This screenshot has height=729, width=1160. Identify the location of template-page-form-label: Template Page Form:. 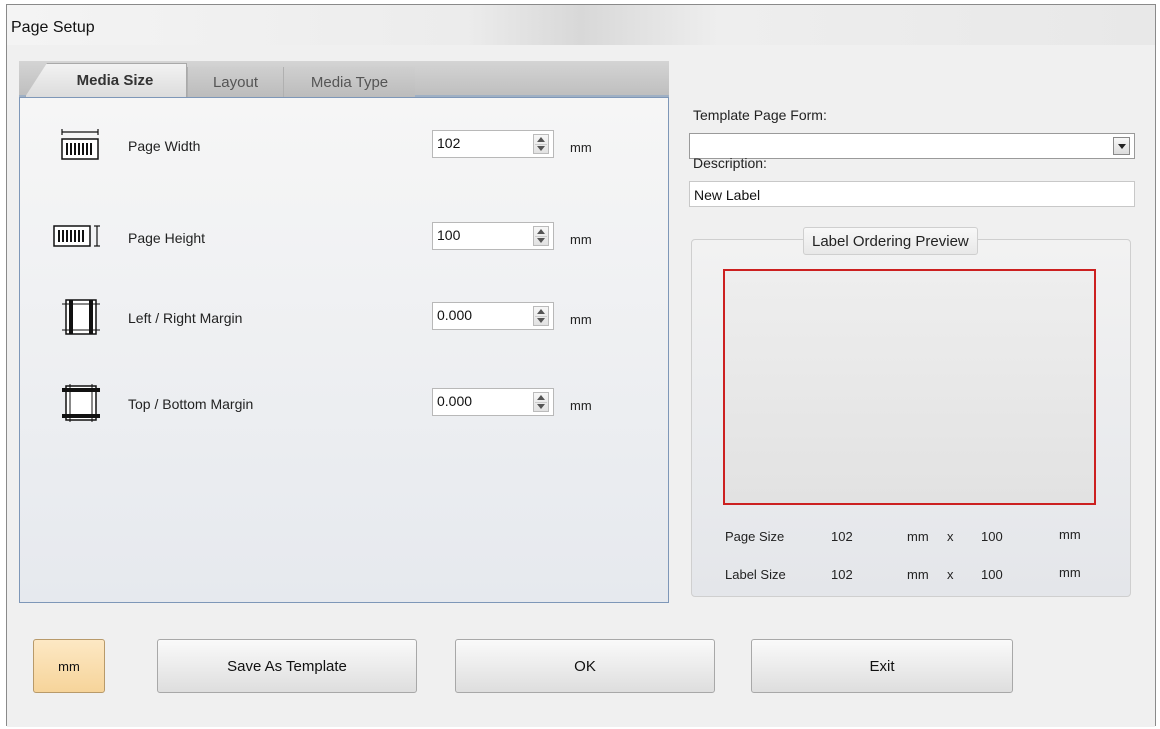
(760, 115).